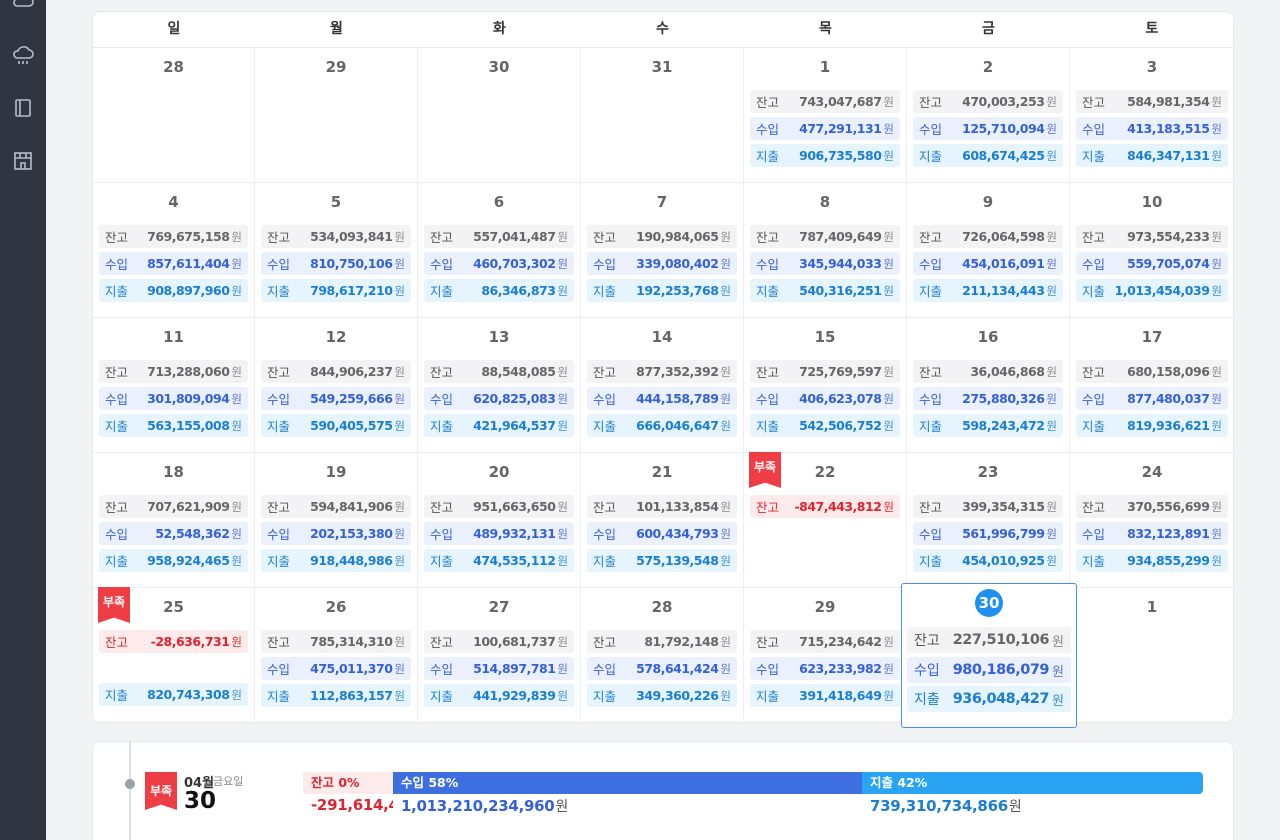  I want to click on expense-amount: 598,243,472, so click(1003, 425).